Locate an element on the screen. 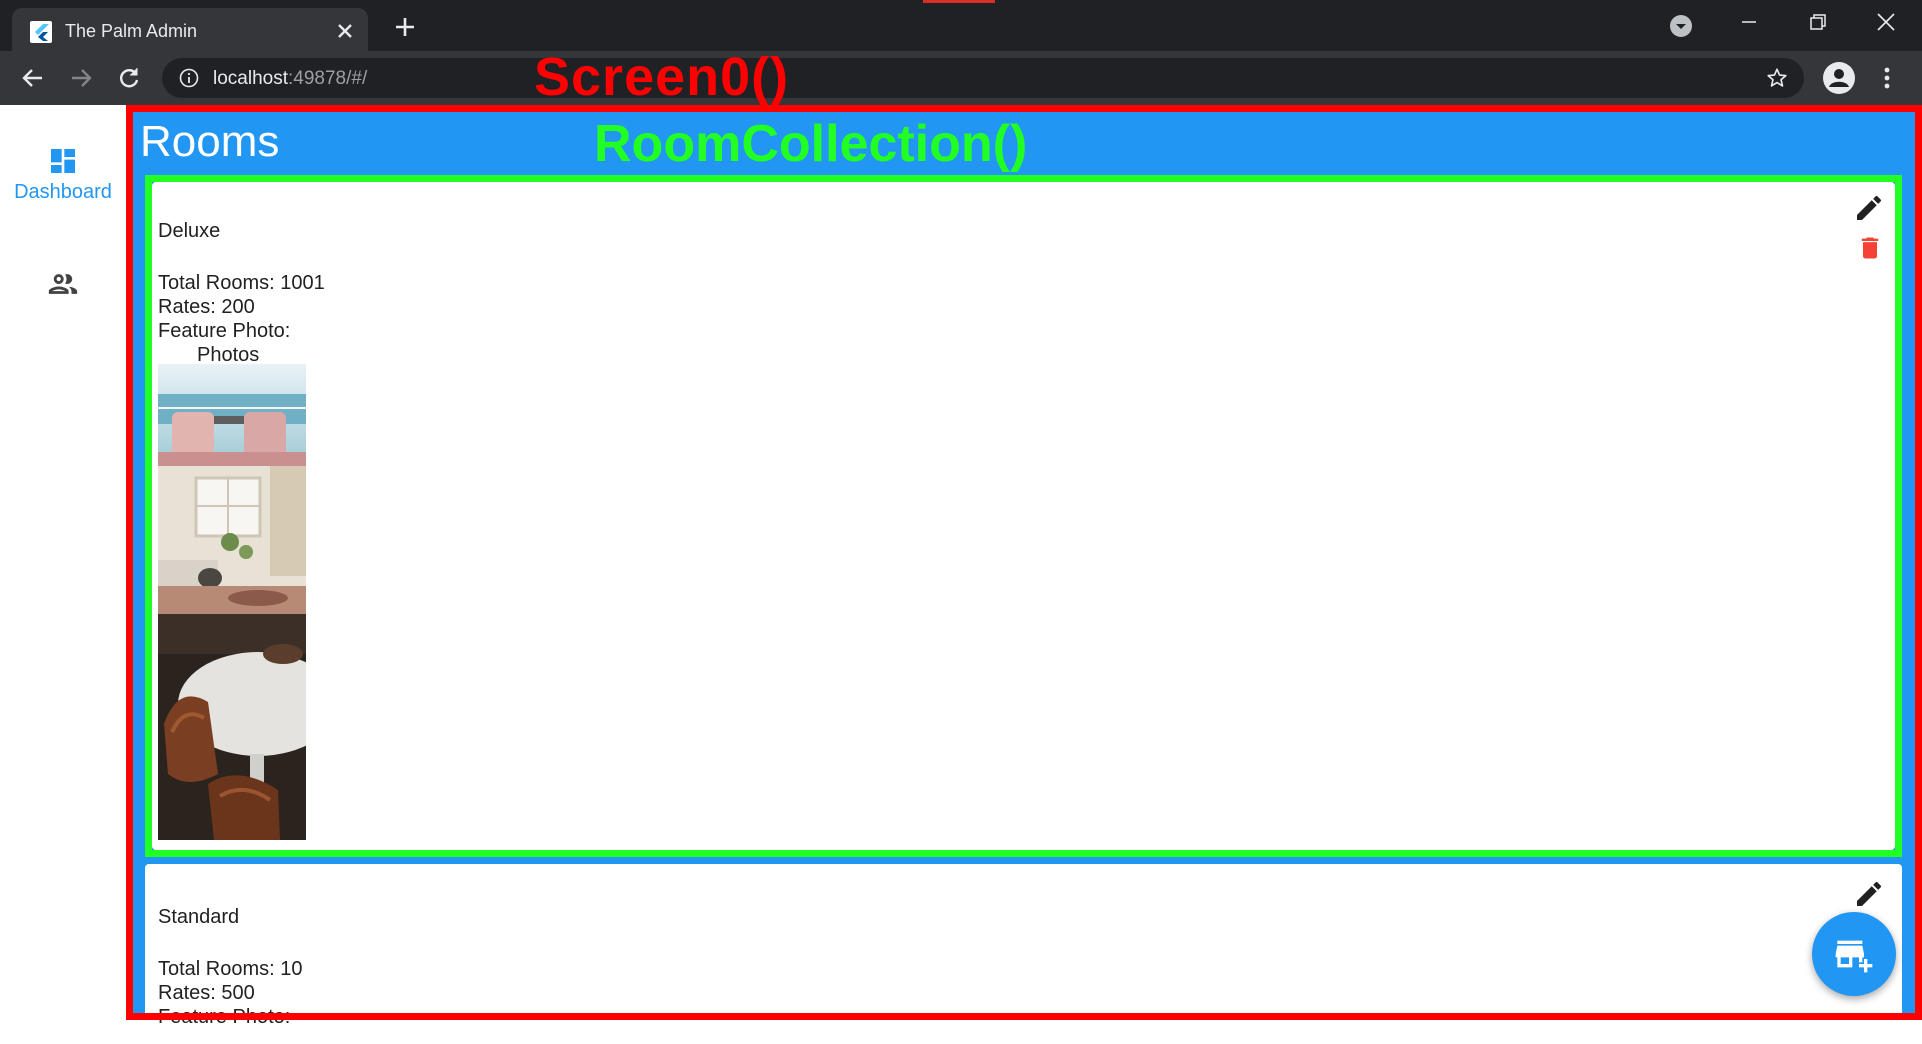 The width and height of the screenshot is (1922, 1044). browser-toolbar: localhost:49878/#/ is located at coordinates (961, 78).